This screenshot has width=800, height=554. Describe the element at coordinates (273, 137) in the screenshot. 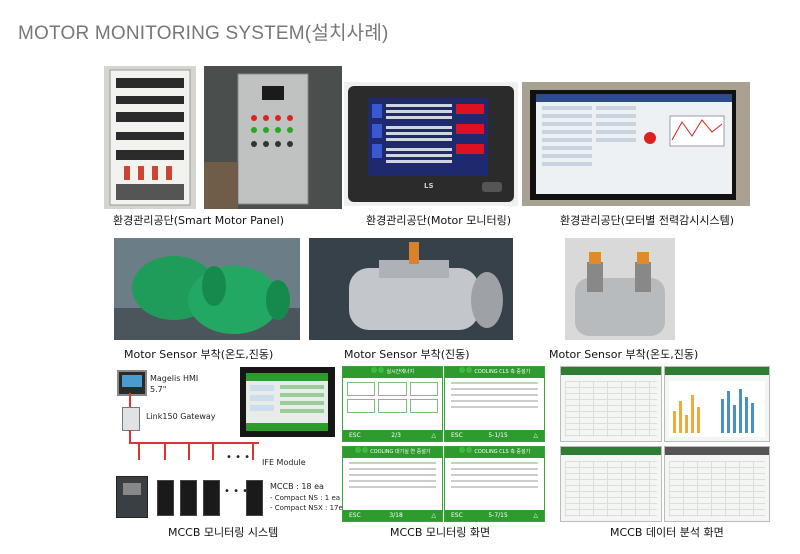

I see `motor-panel-cabinet-photo` at that location.